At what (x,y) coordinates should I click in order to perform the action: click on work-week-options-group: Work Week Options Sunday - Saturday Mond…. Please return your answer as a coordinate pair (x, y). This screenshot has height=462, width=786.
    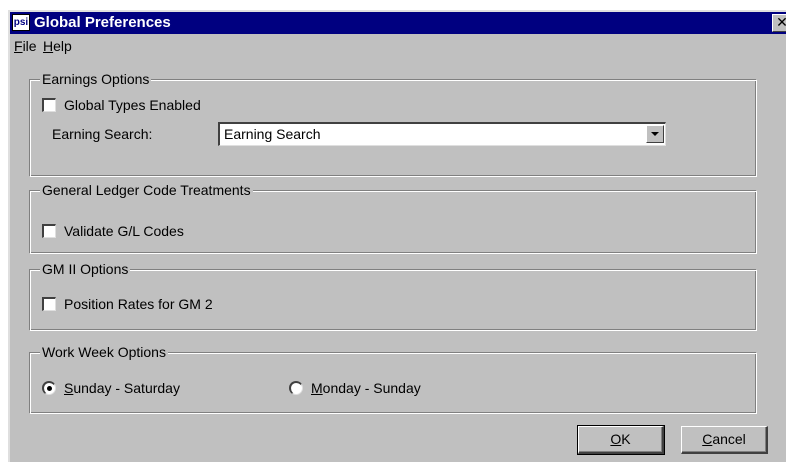
    Looking at the image, I should click on (393, 379).